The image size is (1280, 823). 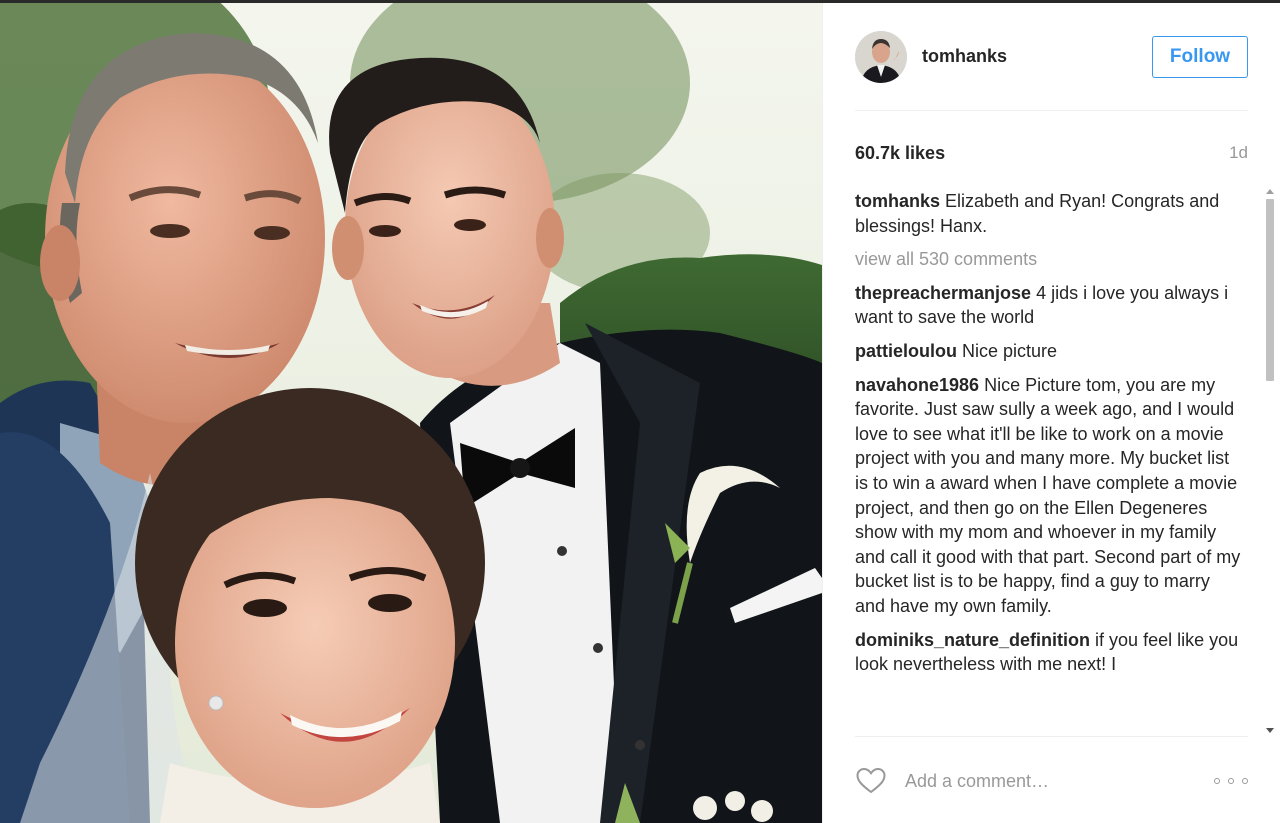 I want to click on comment-author: pattieloulou, so click(x=906, y=351).